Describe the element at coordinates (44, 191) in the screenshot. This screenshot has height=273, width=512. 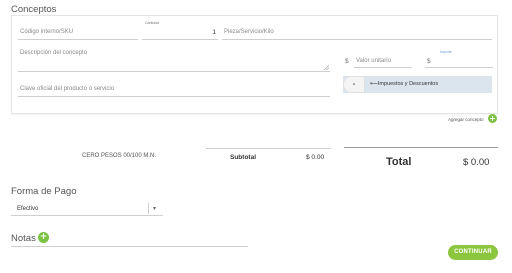
I see `forma-pago-title: Forma de Pago` at that location.